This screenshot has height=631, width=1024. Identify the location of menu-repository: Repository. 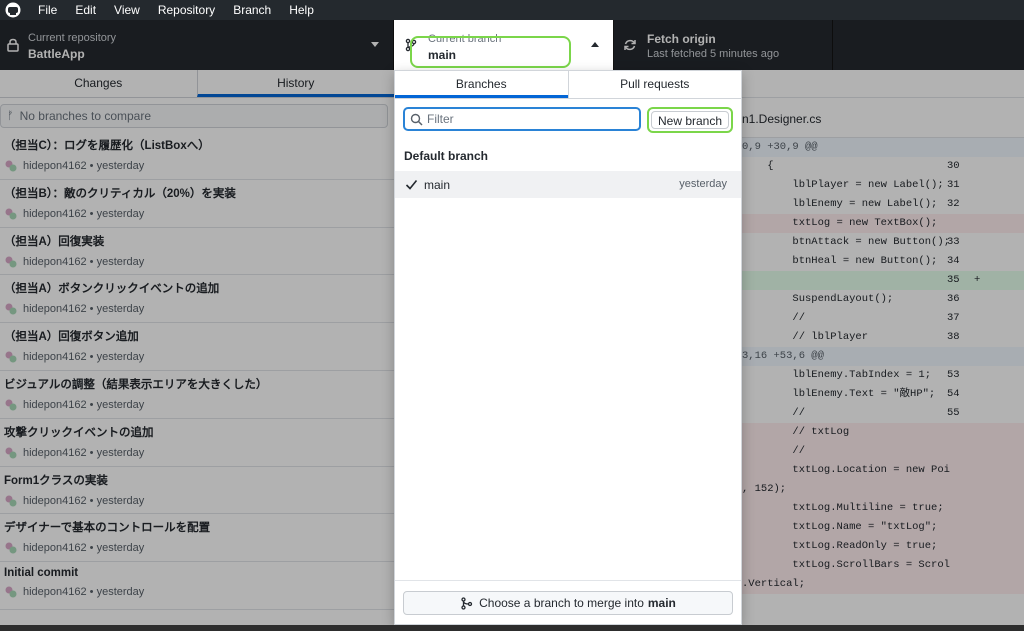
(186, 10).